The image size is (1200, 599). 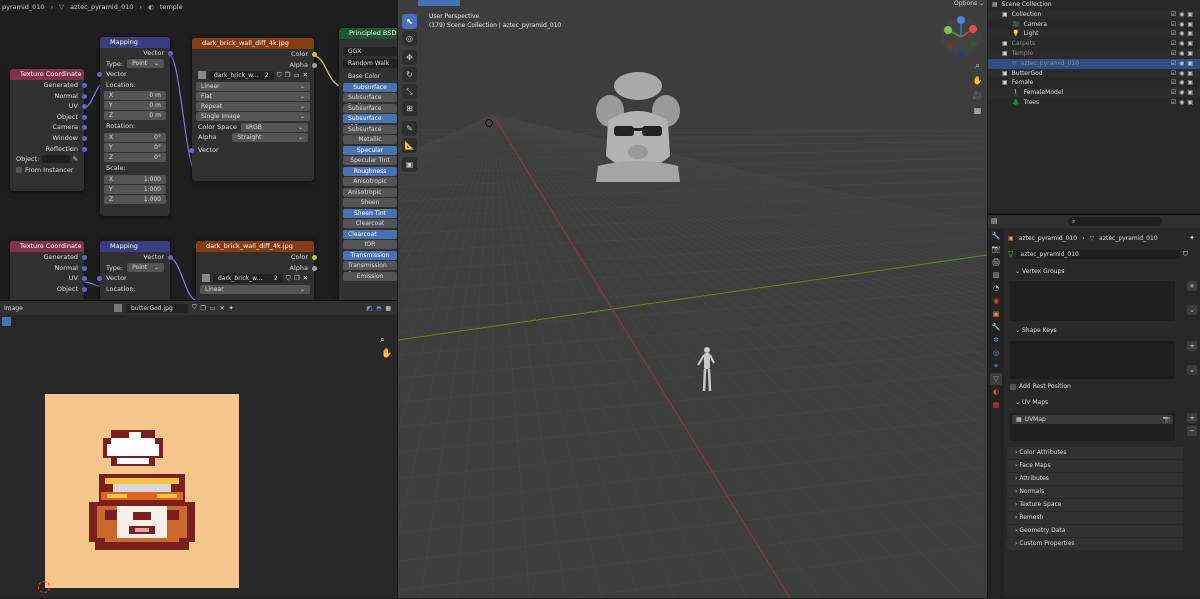 What do you see at coordinates (996, 275) in the screenshot?
I see `view-layer-tab-icon: ▧` at bounding box center [996, 275].